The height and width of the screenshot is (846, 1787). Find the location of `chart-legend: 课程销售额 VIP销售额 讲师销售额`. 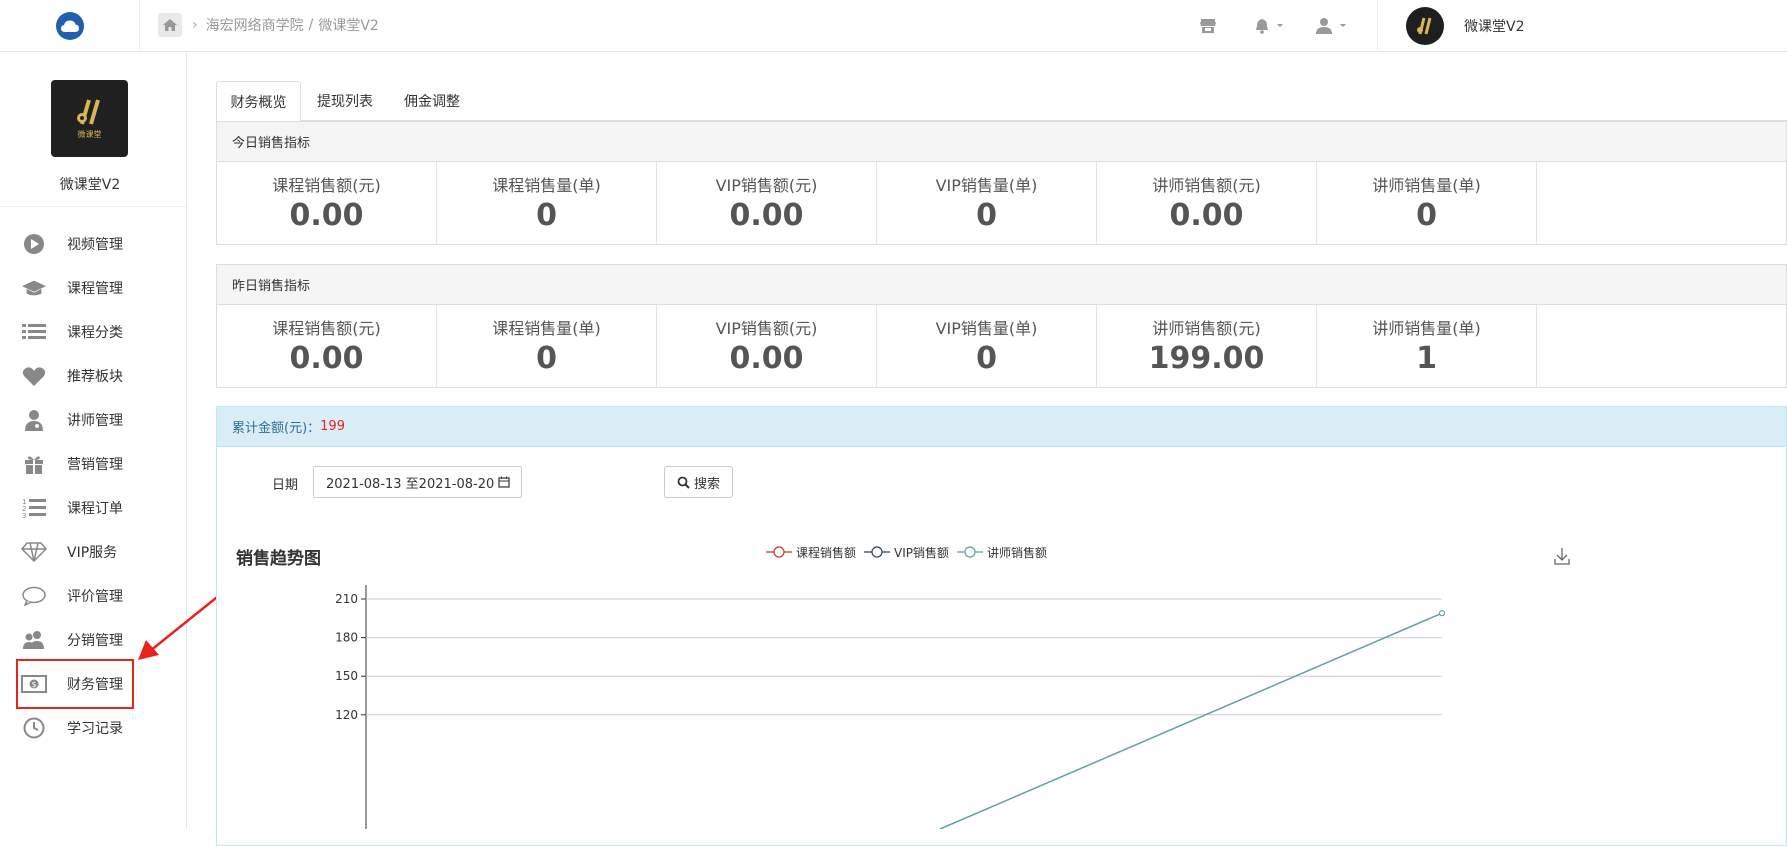

chart-legend: 课程销售额 VIP销售额 讲师销售额 is located at coordinates (910, 552).